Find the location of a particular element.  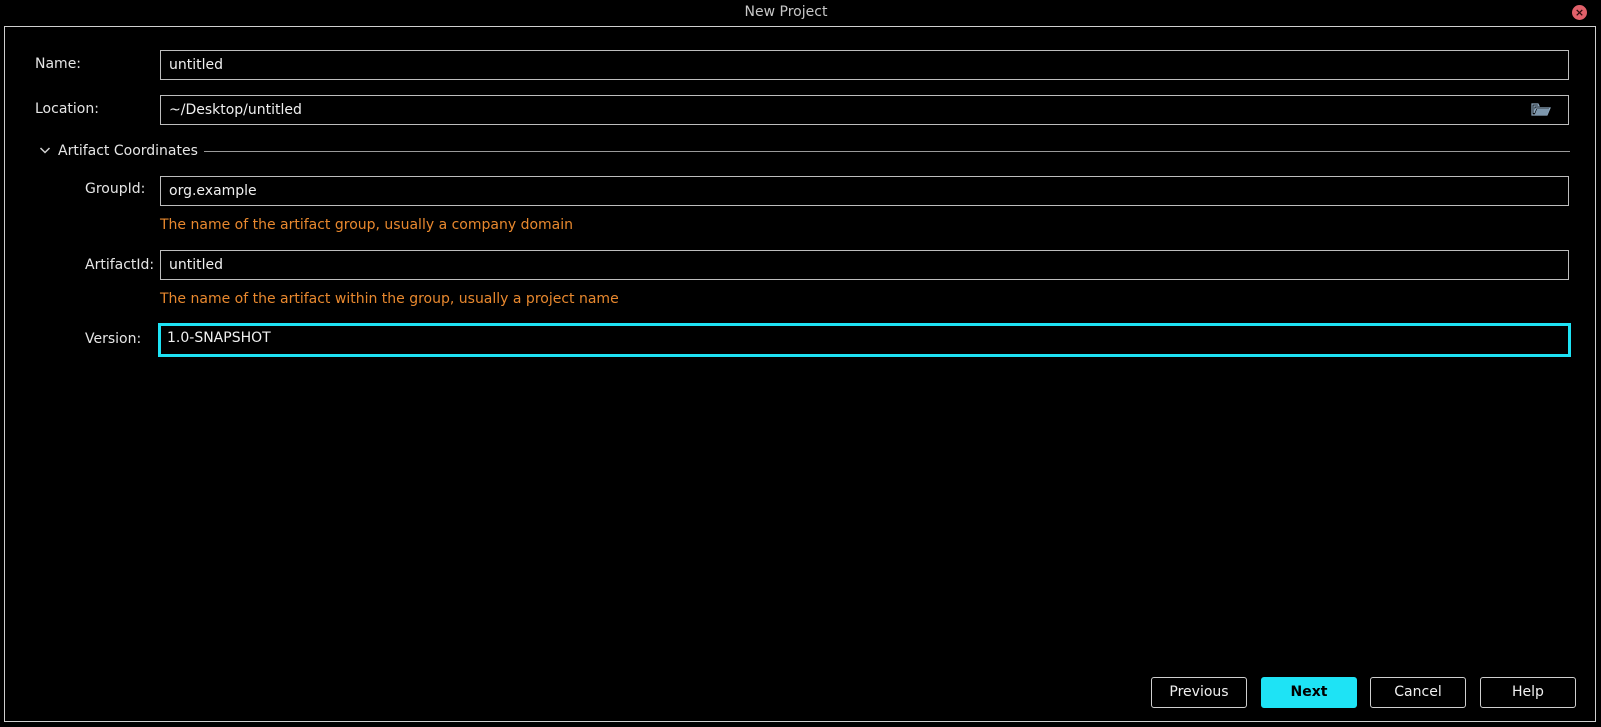

location-label: Location: is located at coordinates (67, 109).